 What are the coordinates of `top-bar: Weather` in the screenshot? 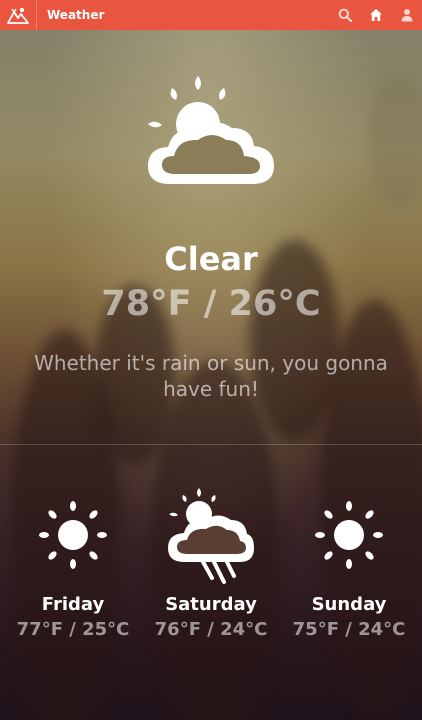 It's located at (211, 15).